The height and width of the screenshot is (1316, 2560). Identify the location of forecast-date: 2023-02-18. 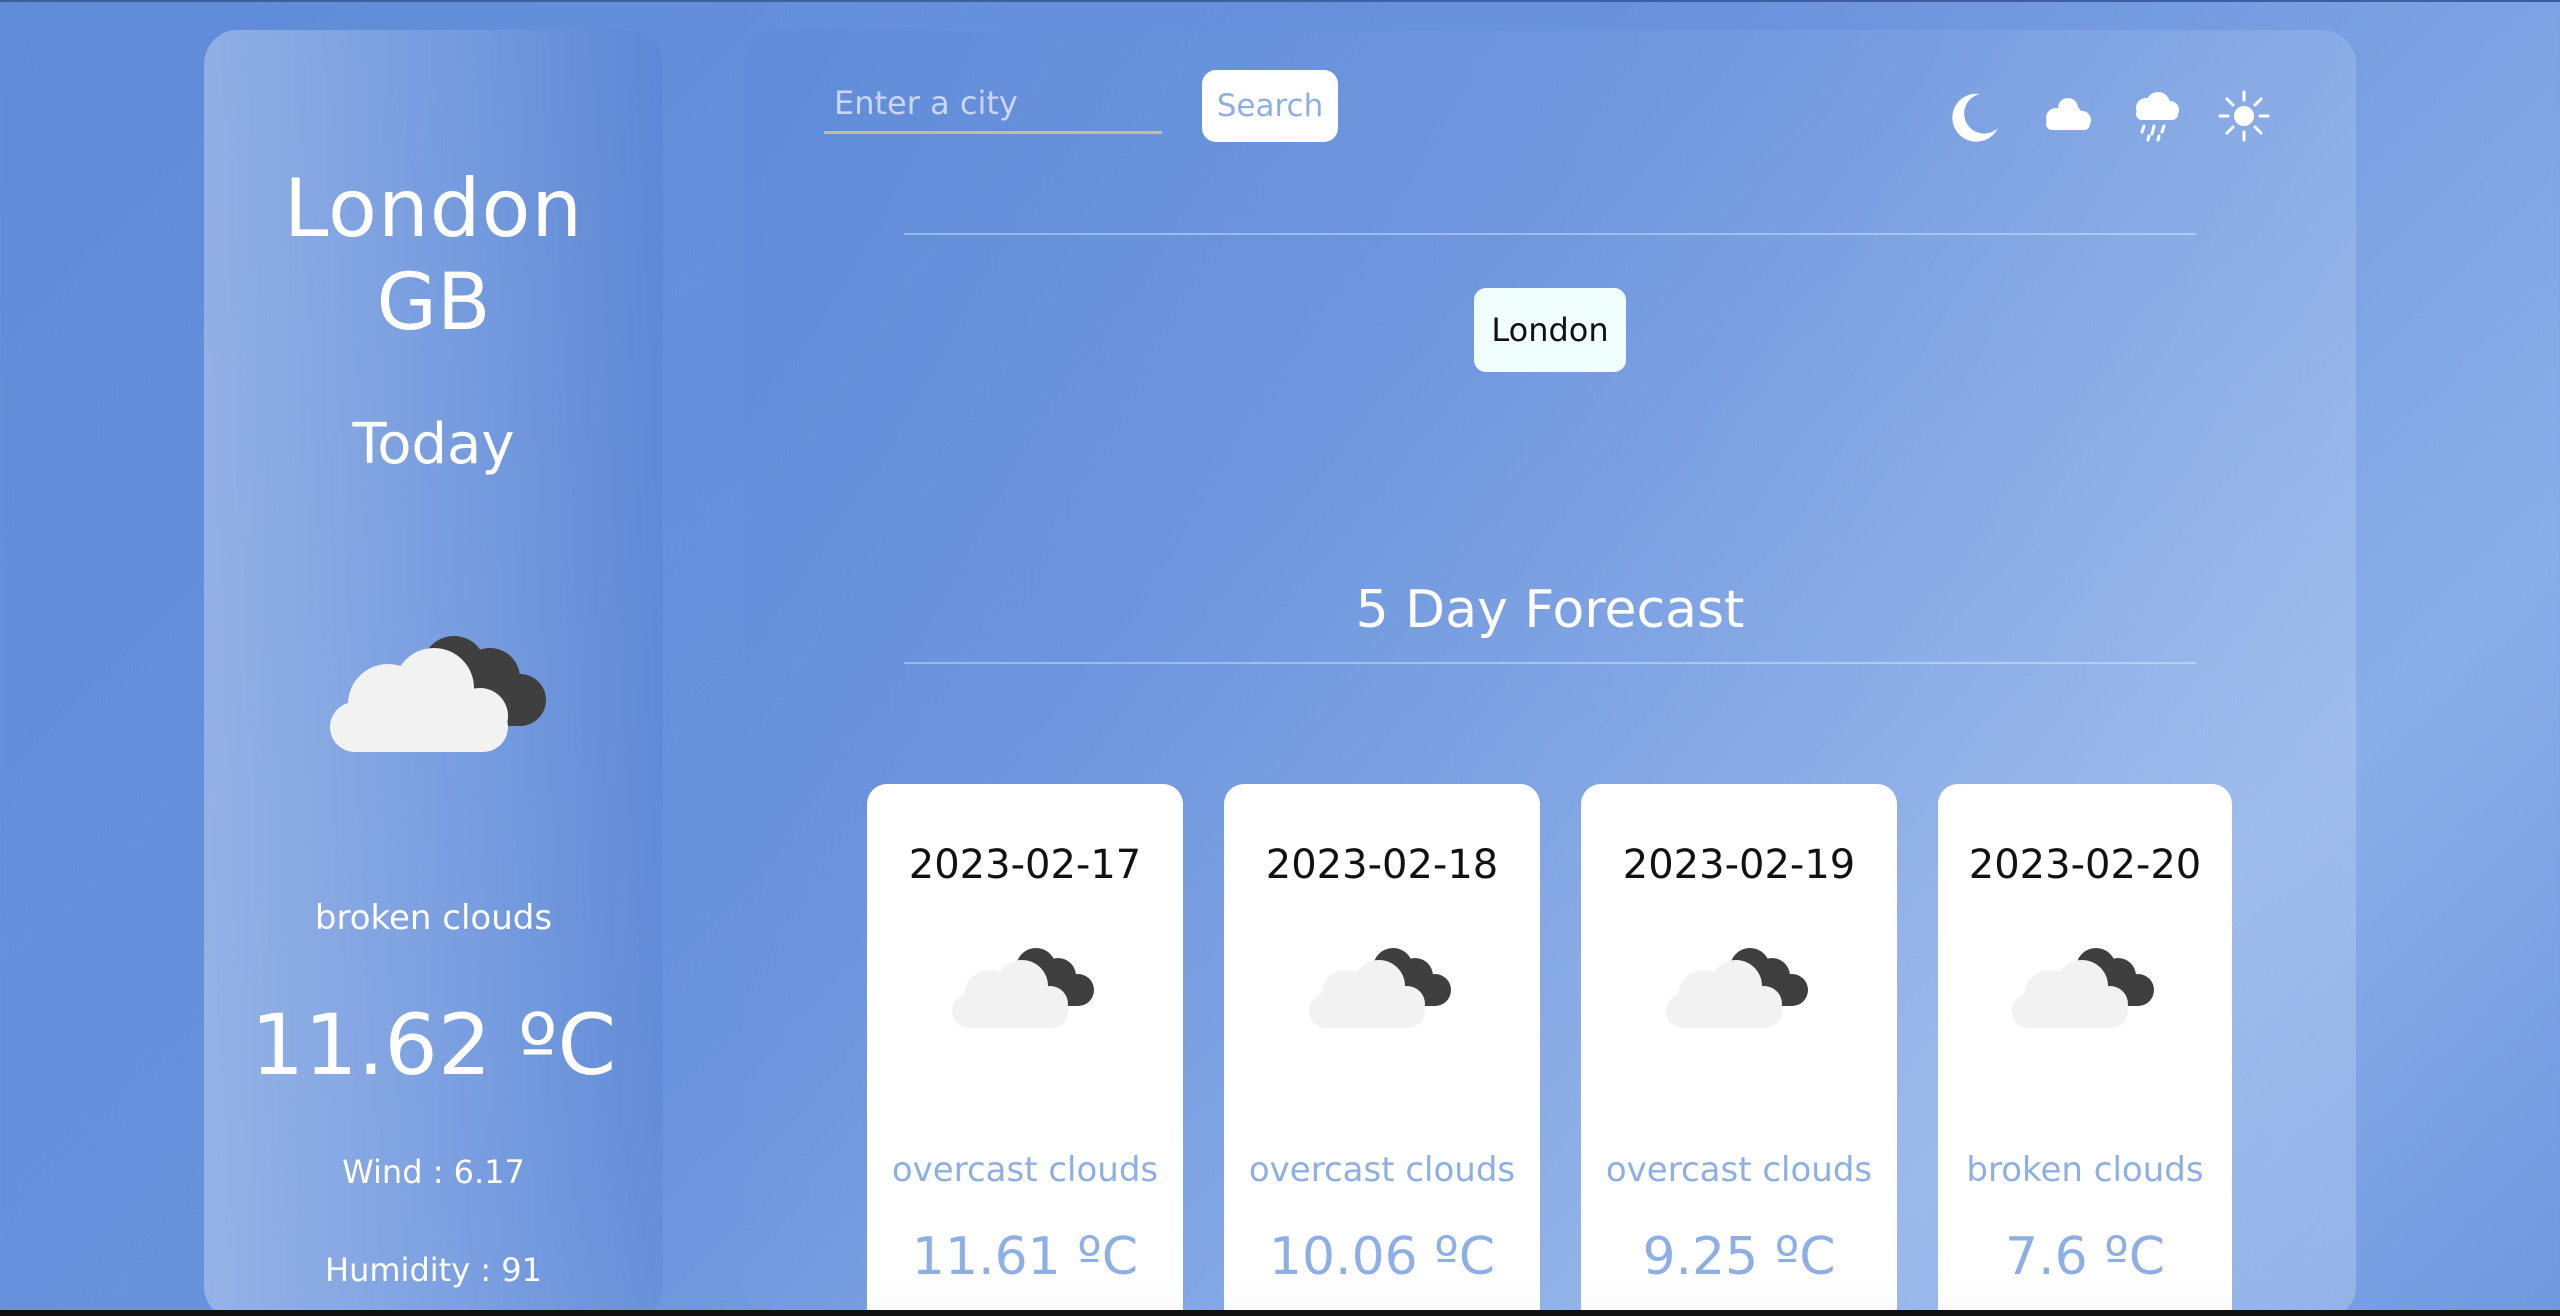
(1382, 865).